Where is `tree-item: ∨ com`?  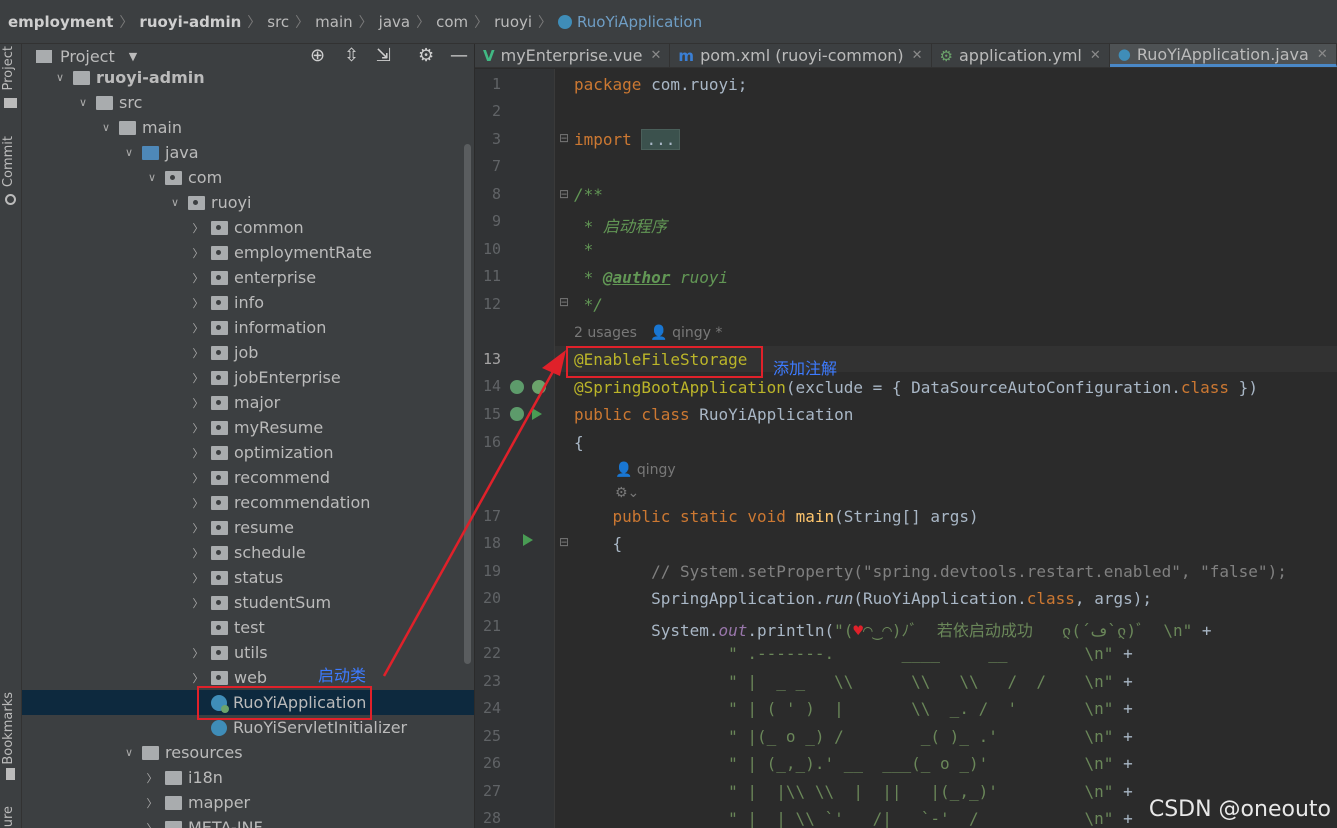 tree-item: ∨ com is located at coordinates (248, 177).